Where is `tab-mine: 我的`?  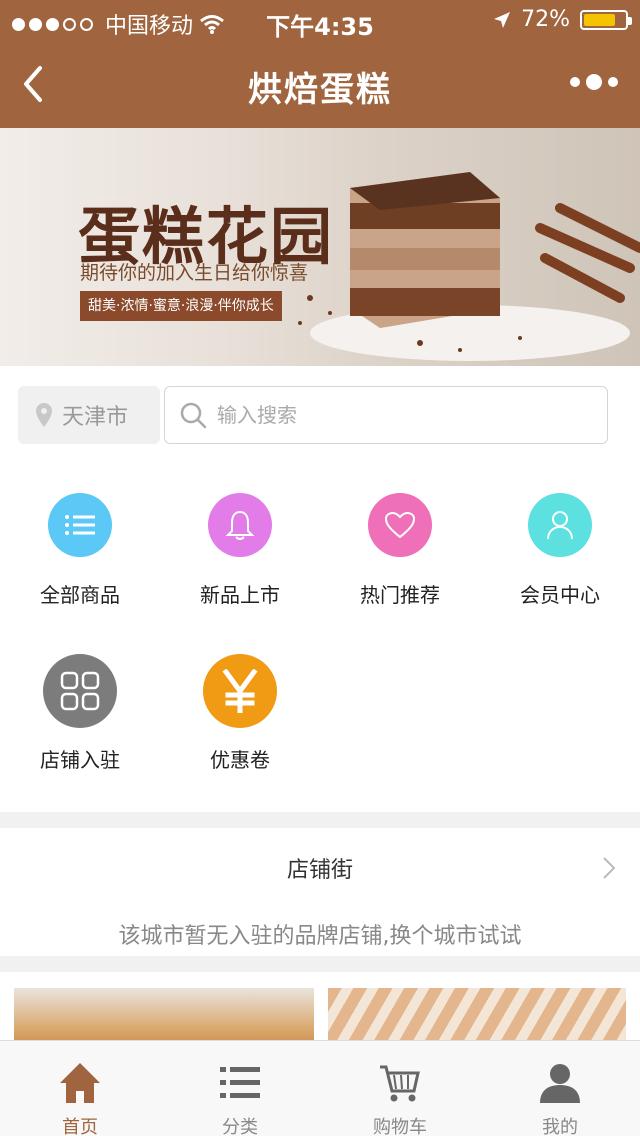
tab-mine: 我的 is located at coordinates (560, 1088).